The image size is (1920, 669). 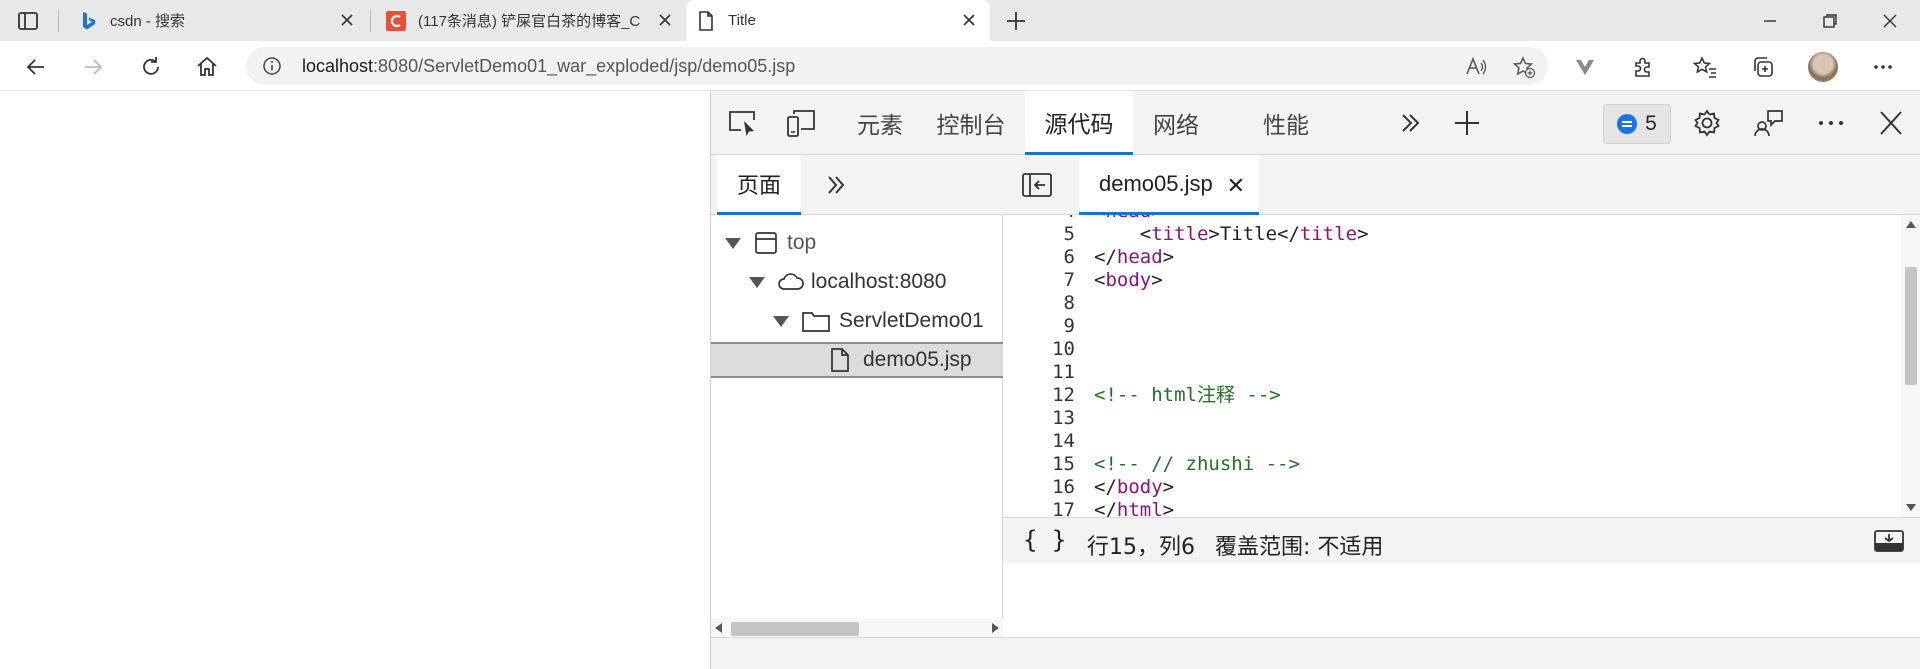 I want to click on code-line: 7 <body>, so click(x=1452, y=280).